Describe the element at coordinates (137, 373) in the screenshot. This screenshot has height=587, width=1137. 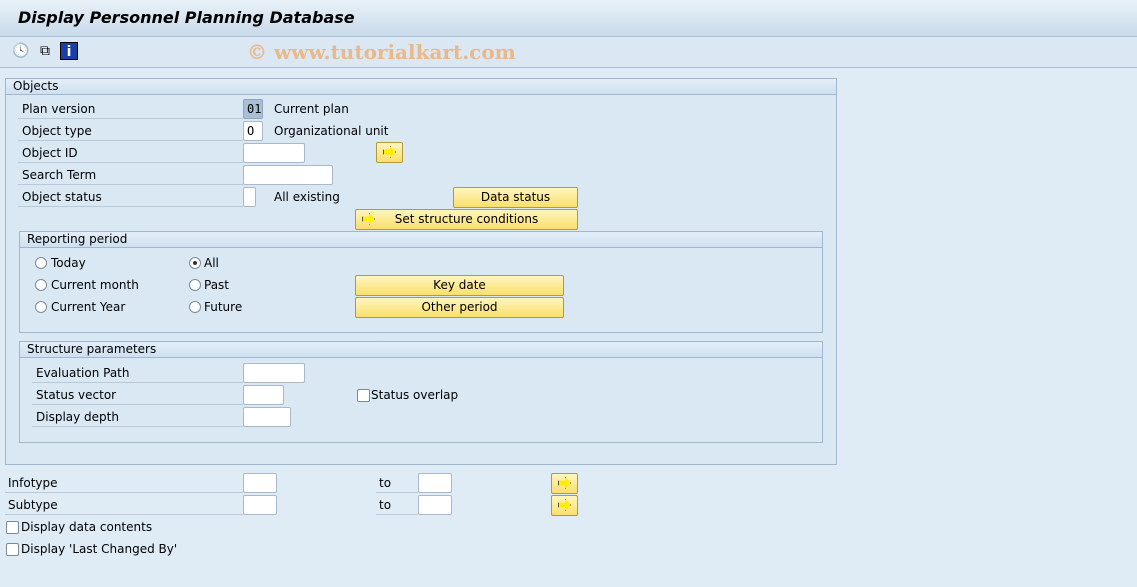
I see `evaluation-path-label: Evaluation Path` at that location.